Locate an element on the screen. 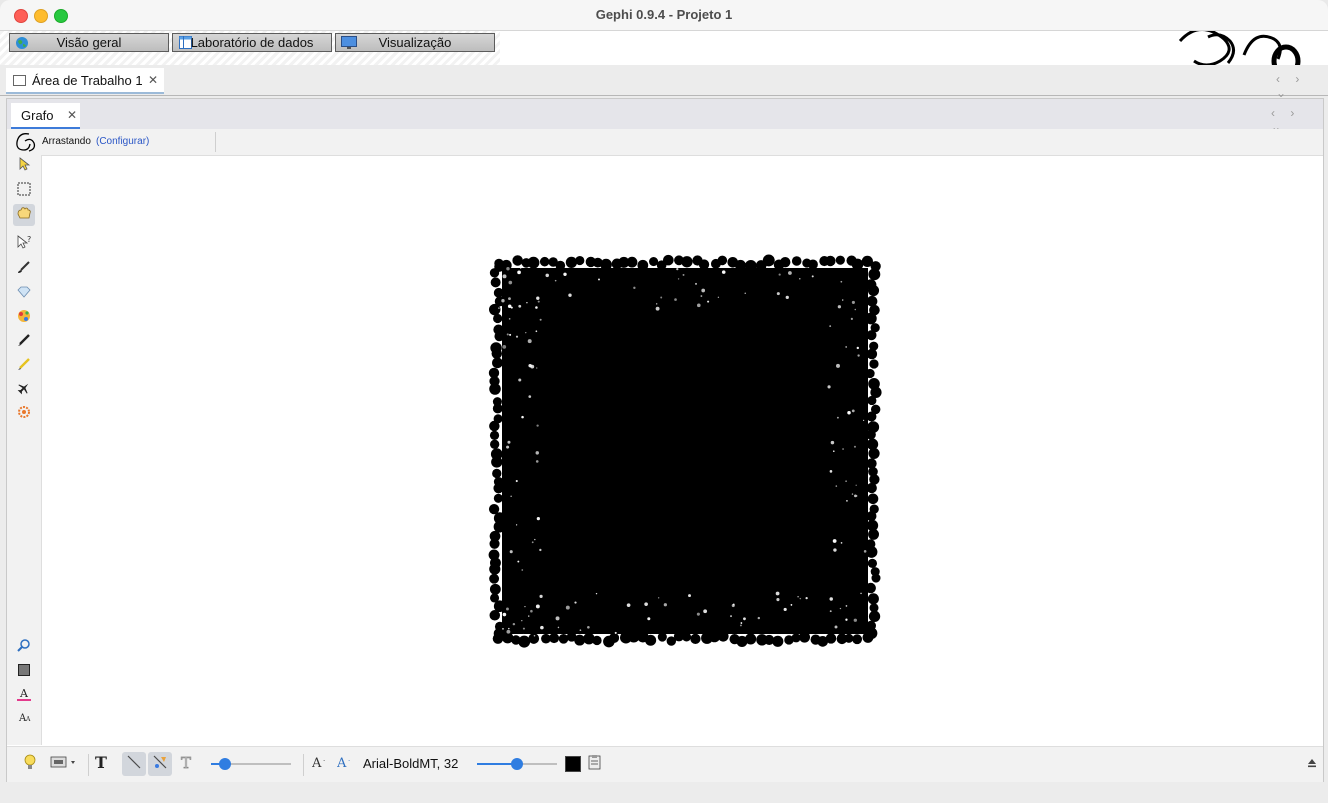 The height and width of the screenshot is (803, 1328). background-color-button is located at coordinates (24, 672).